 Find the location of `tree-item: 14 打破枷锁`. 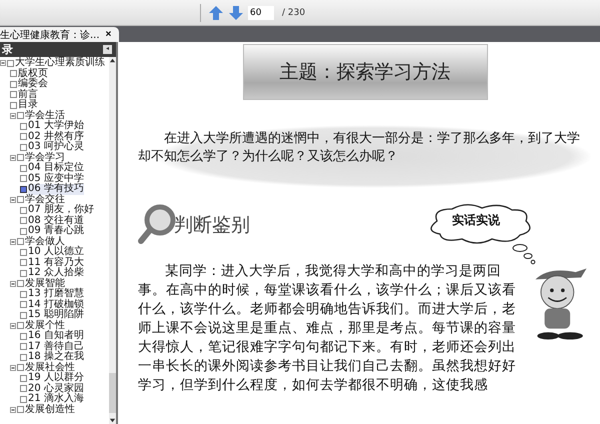

tree-item: 14 打破枷锁 is located at coordinates (56, 305).